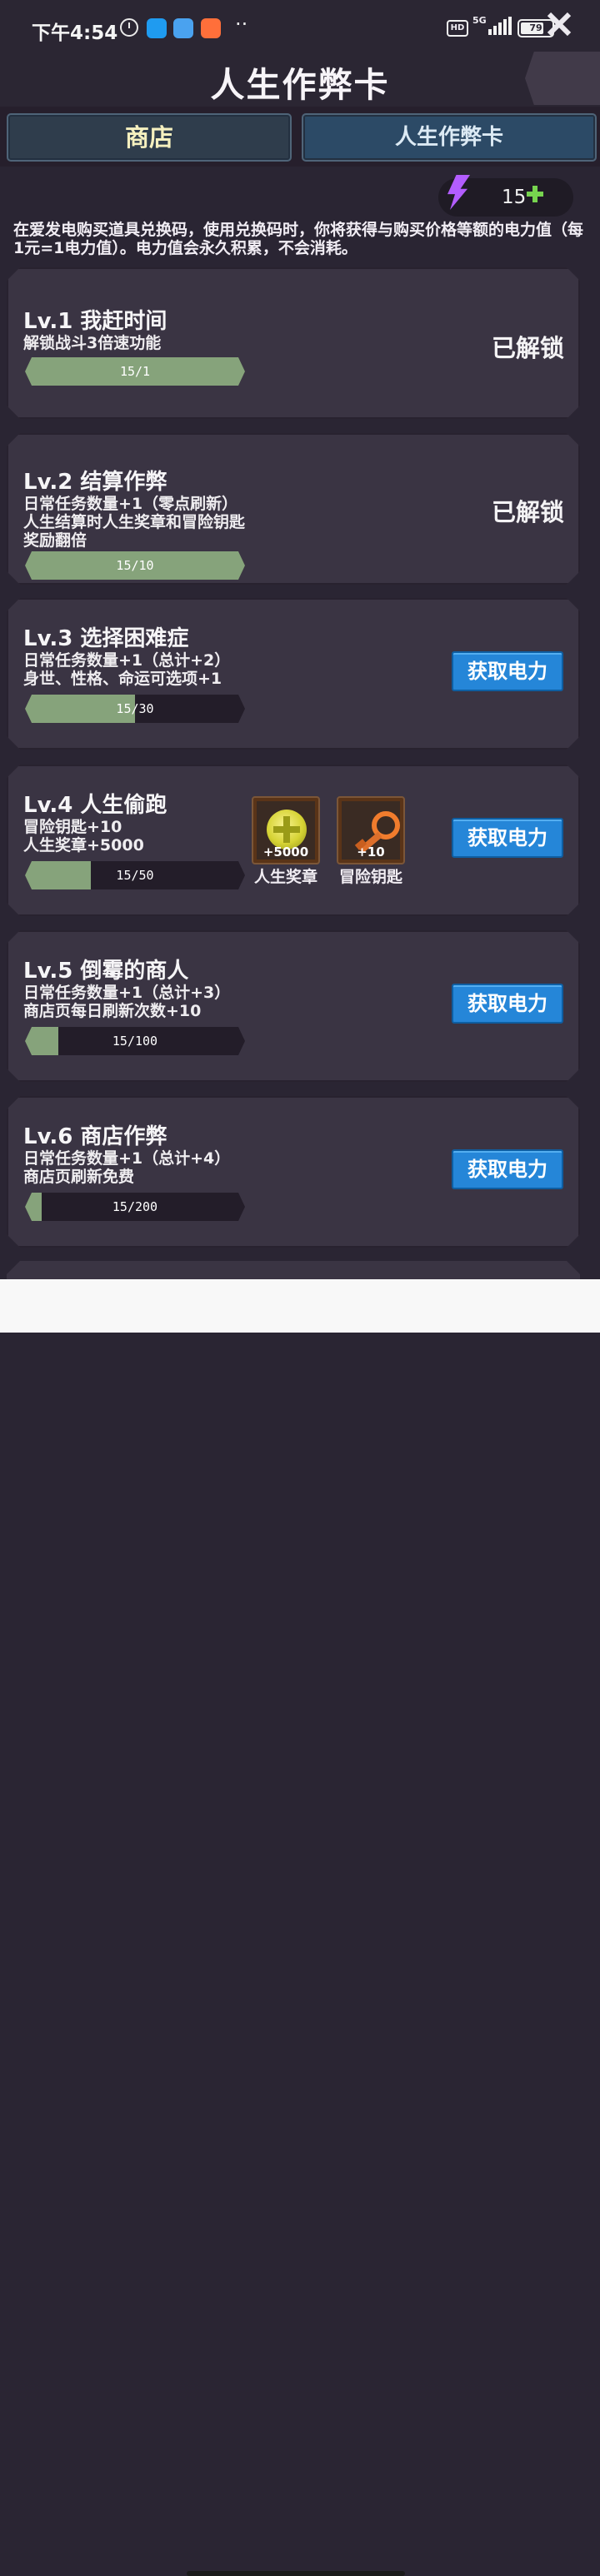 The height and width of the screenshot is (2576, 600). What do you see at coordinates (75, 33) in the screenshot?
I see `status-time: 下午4:54` at bounding box center [75, 33].